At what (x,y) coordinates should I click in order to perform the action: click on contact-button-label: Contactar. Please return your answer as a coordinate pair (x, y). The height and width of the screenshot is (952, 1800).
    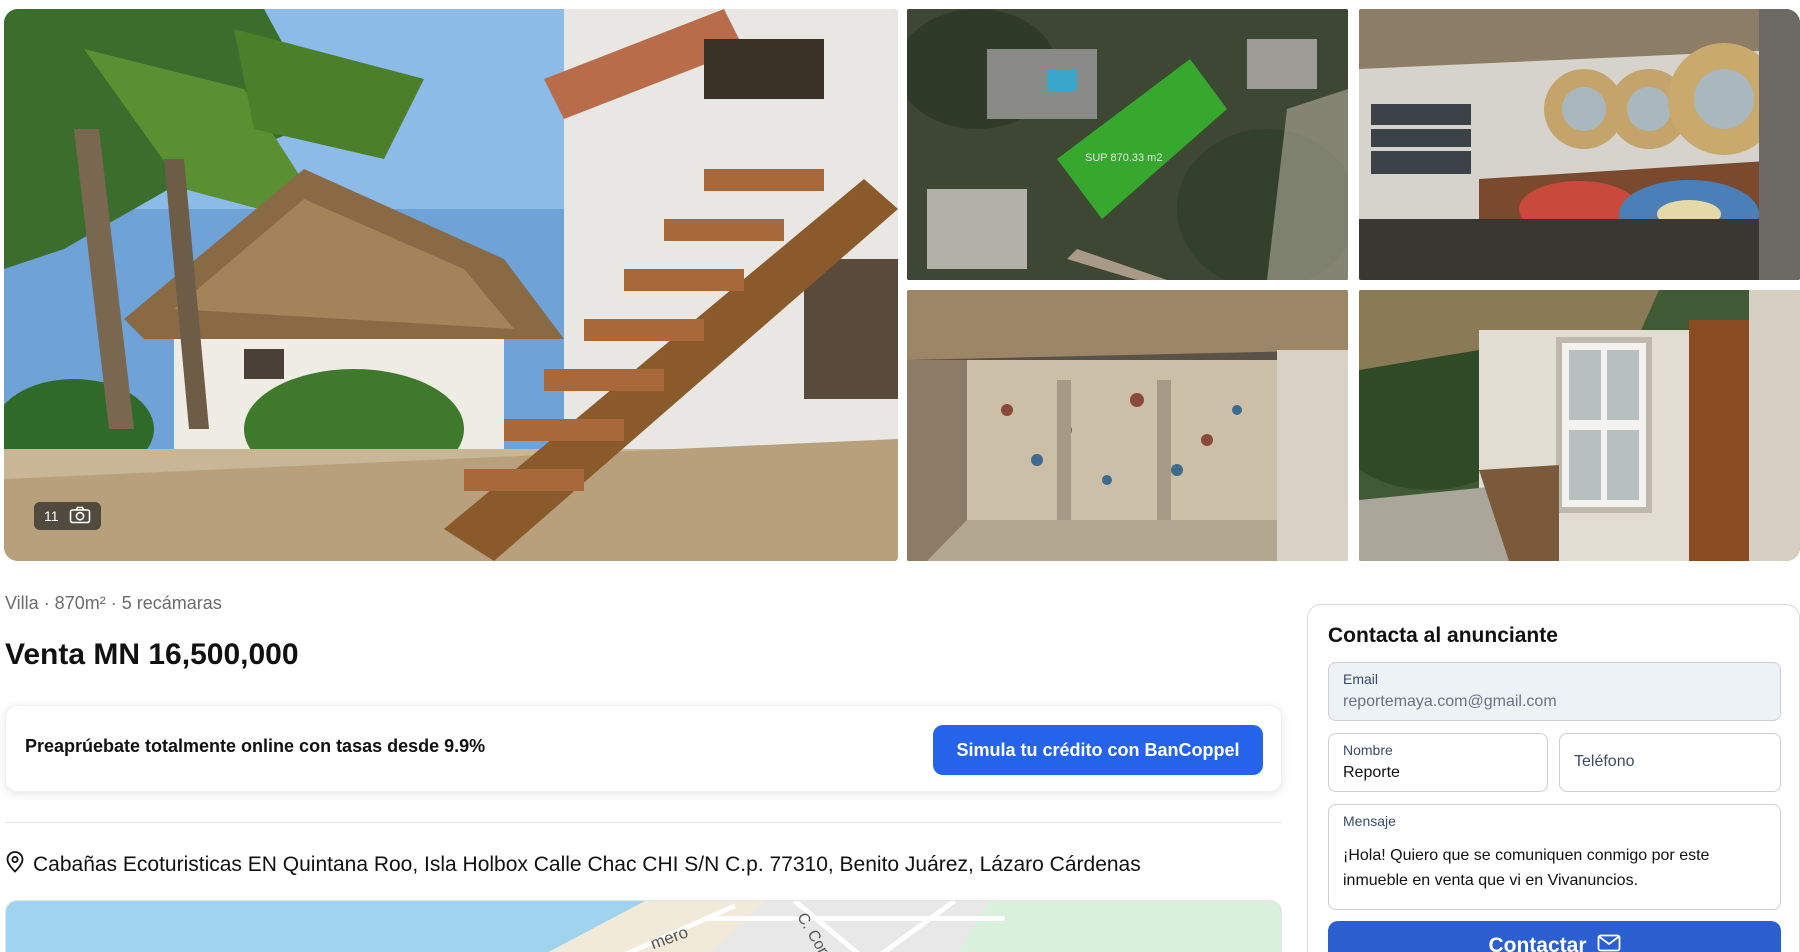
    Looking at the image, I should click on (1537, 943).